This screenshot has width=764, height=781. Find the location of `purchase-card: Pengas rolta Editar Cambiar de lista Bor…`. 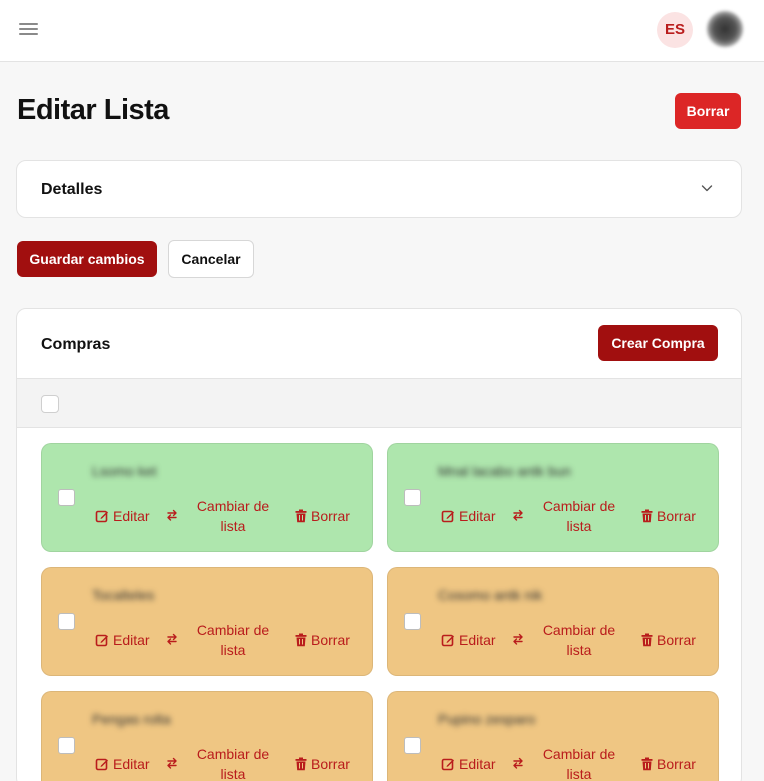

purchase-card: Pengas rolta Editar Cambiar de lista Bor… is located at coordinates (207, 736).